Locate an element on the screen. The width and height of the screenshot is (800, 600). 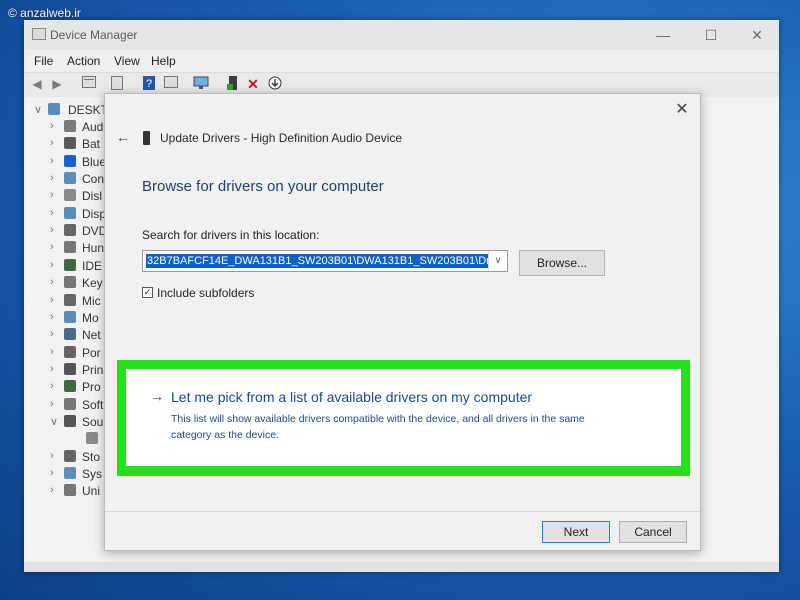
scan-hardware-icon is located at coordinates (201, 84).